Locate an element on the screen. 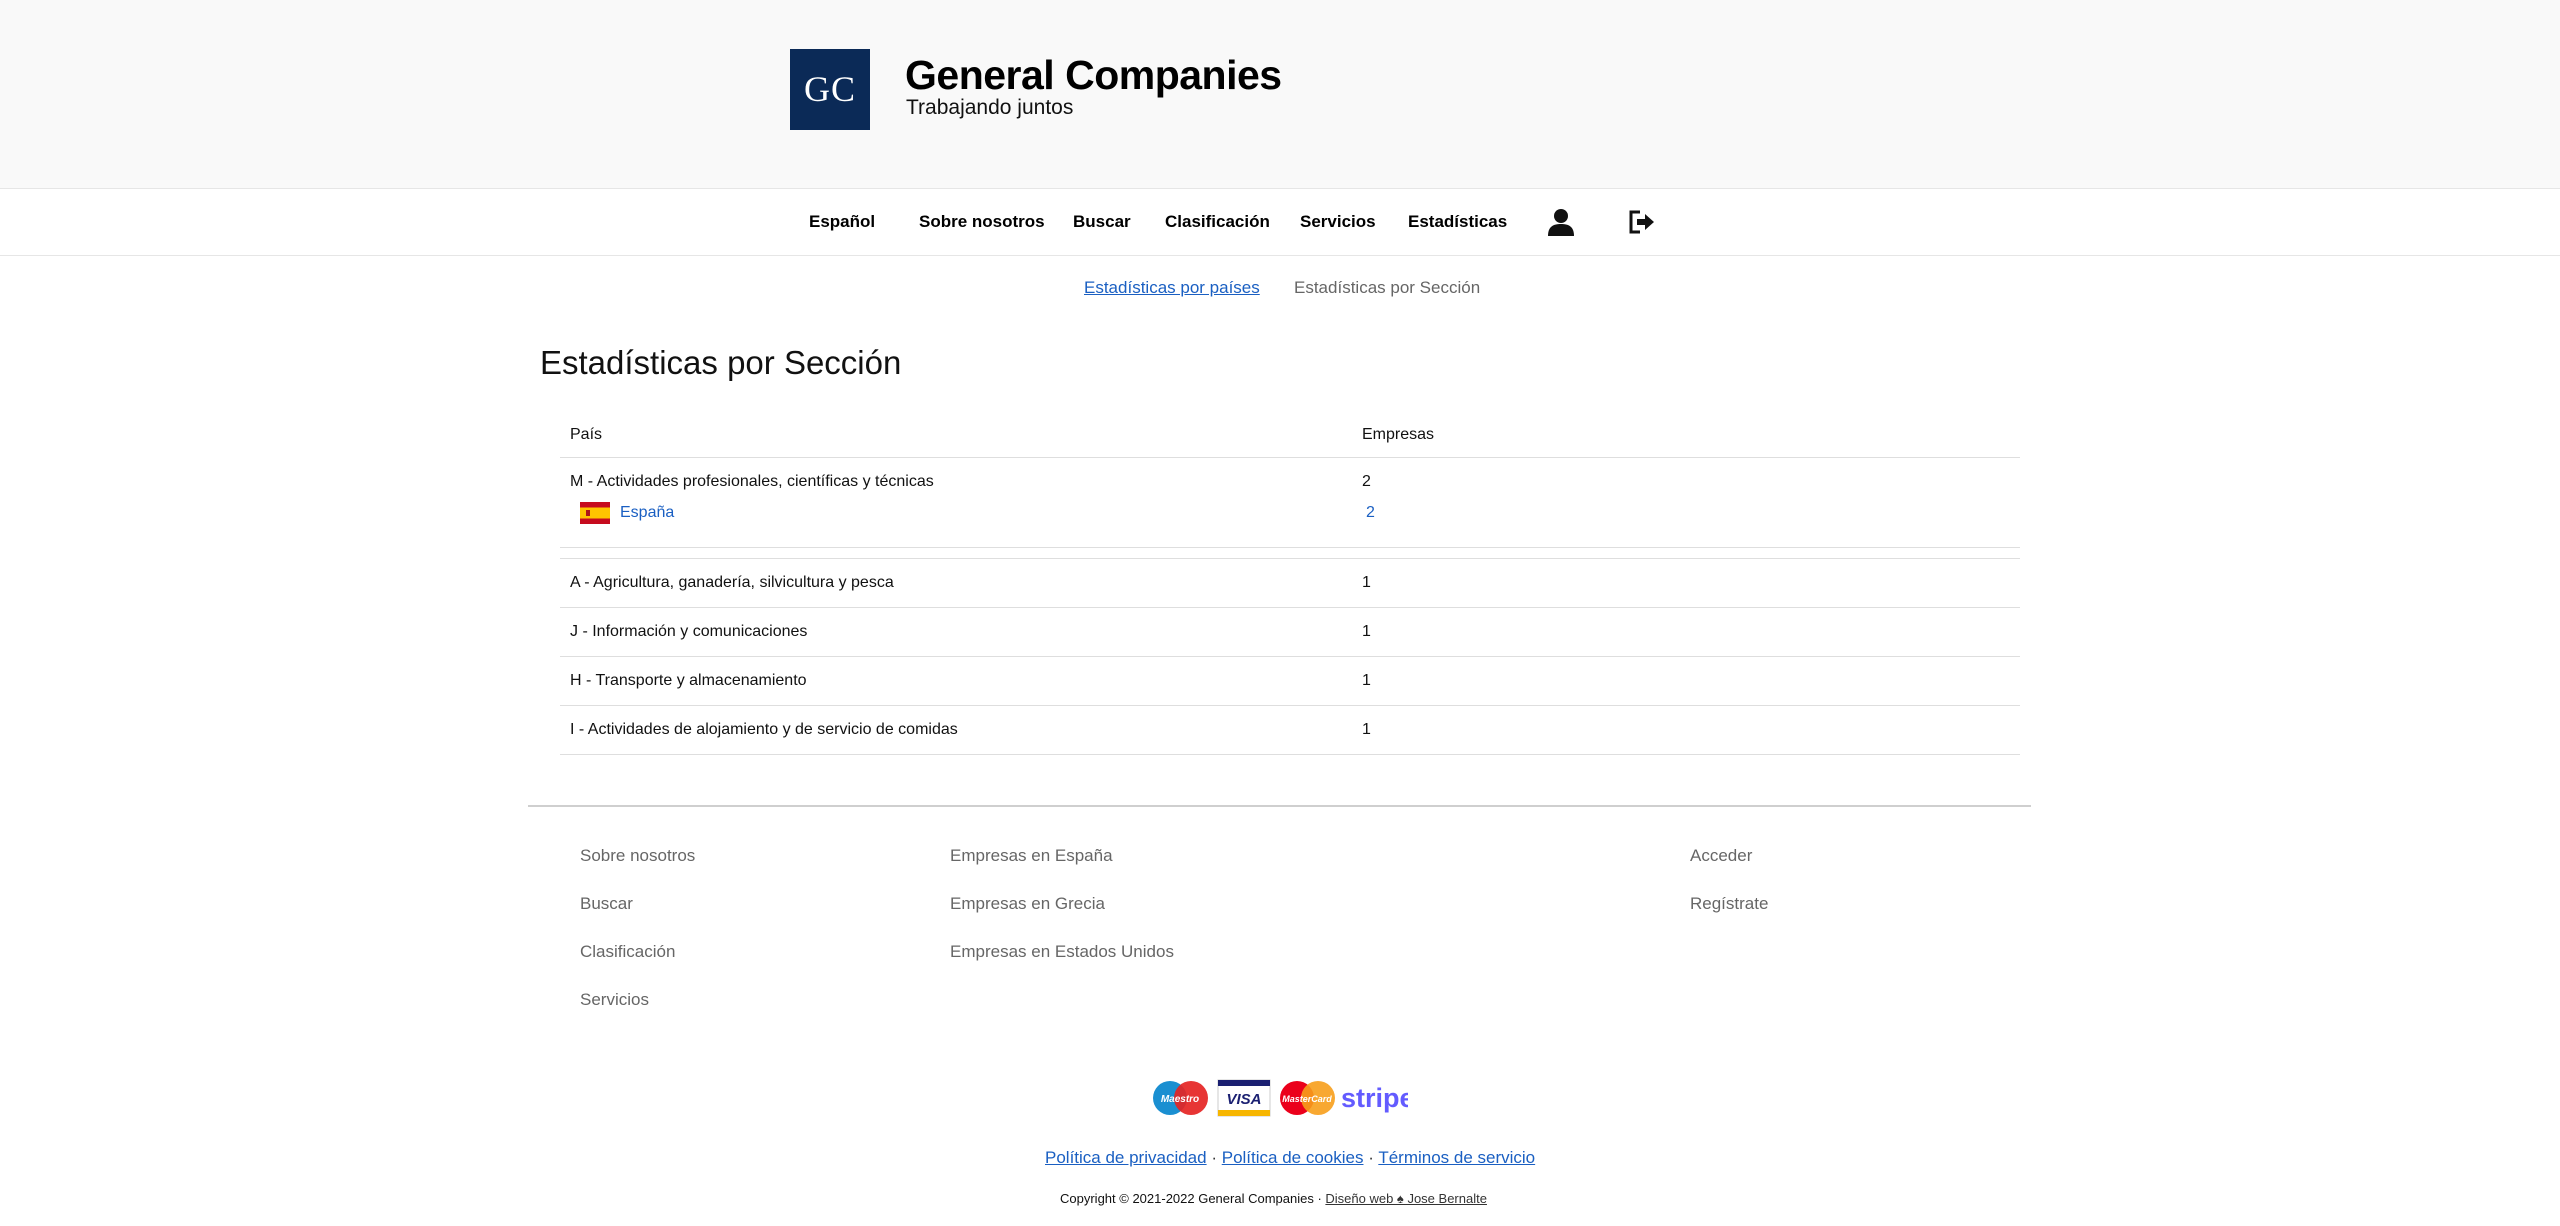 Image resolution: width=2560 pixels, height=1226 pixels. nav-item-clasificacion: Clasificación is located at coordinates (1217, 222).